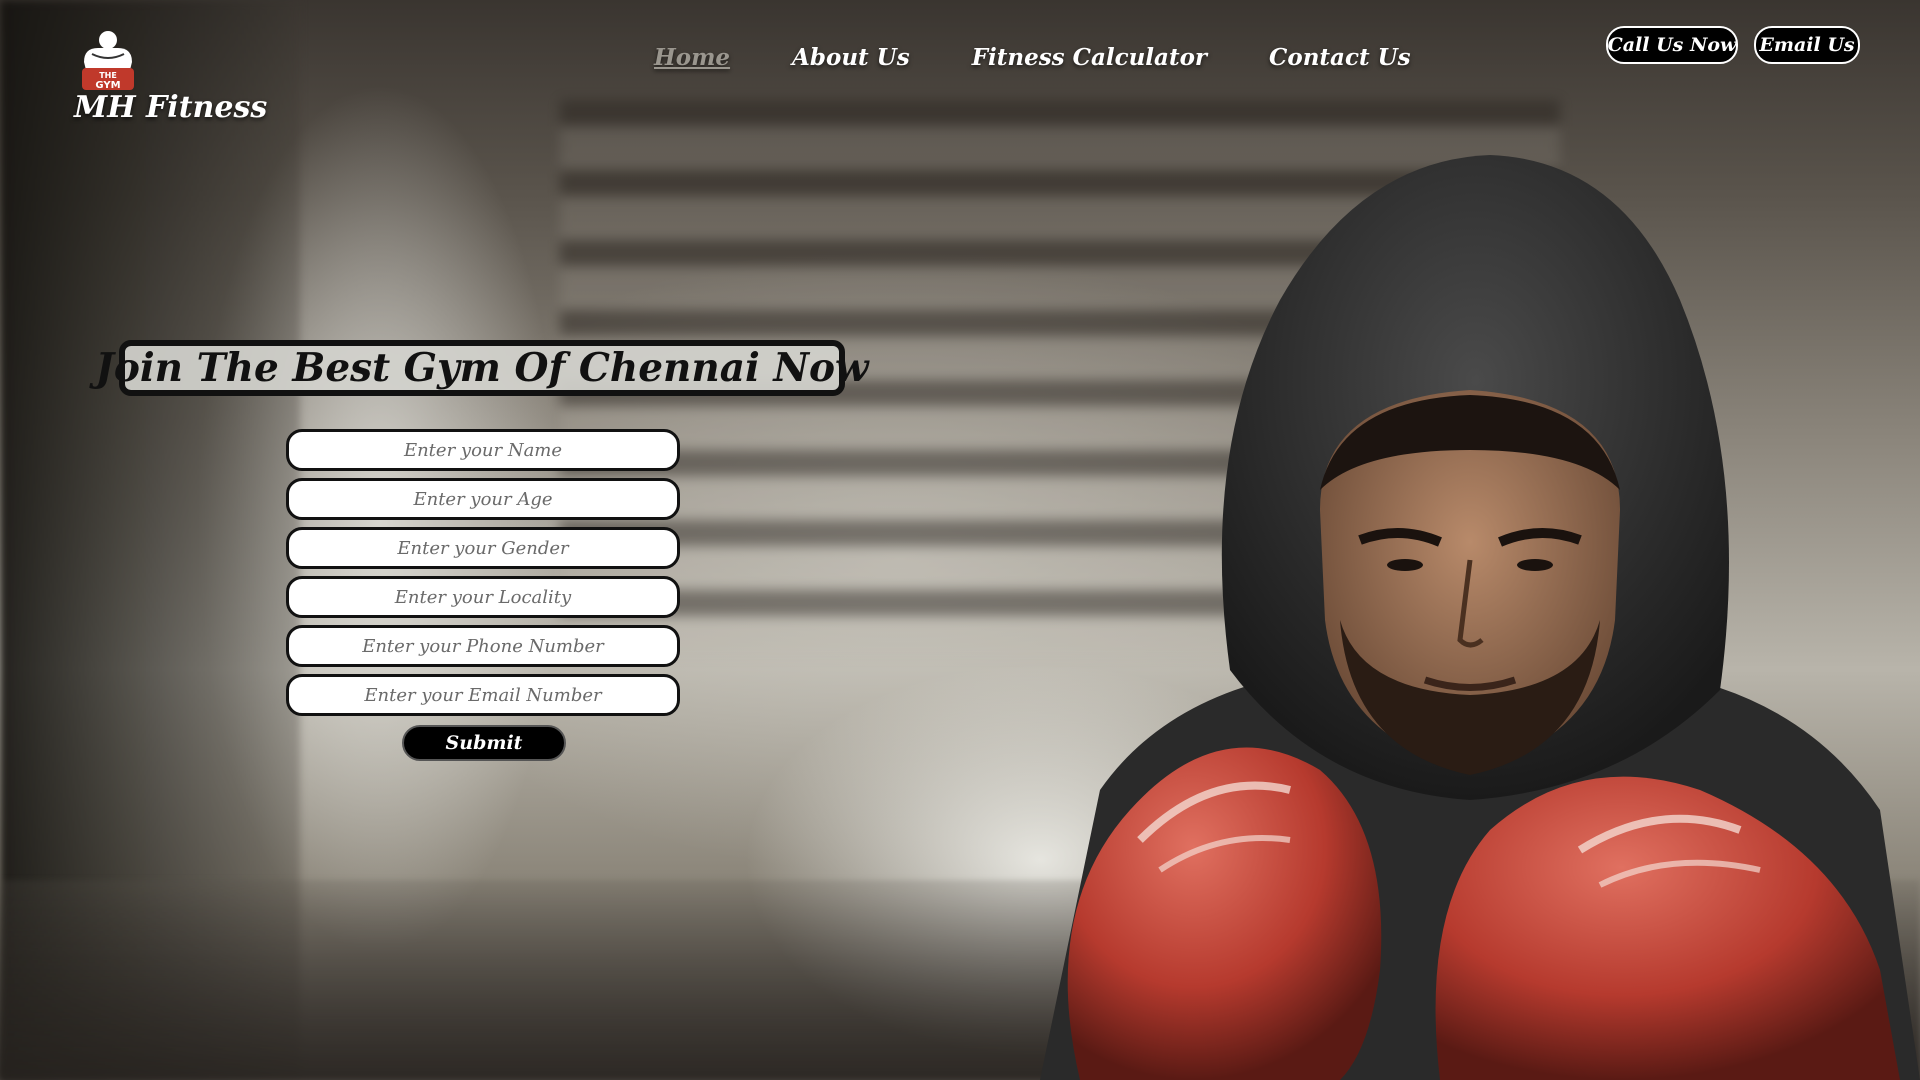  I want to click on email-us-button: Email Us, so click(1807, 45).